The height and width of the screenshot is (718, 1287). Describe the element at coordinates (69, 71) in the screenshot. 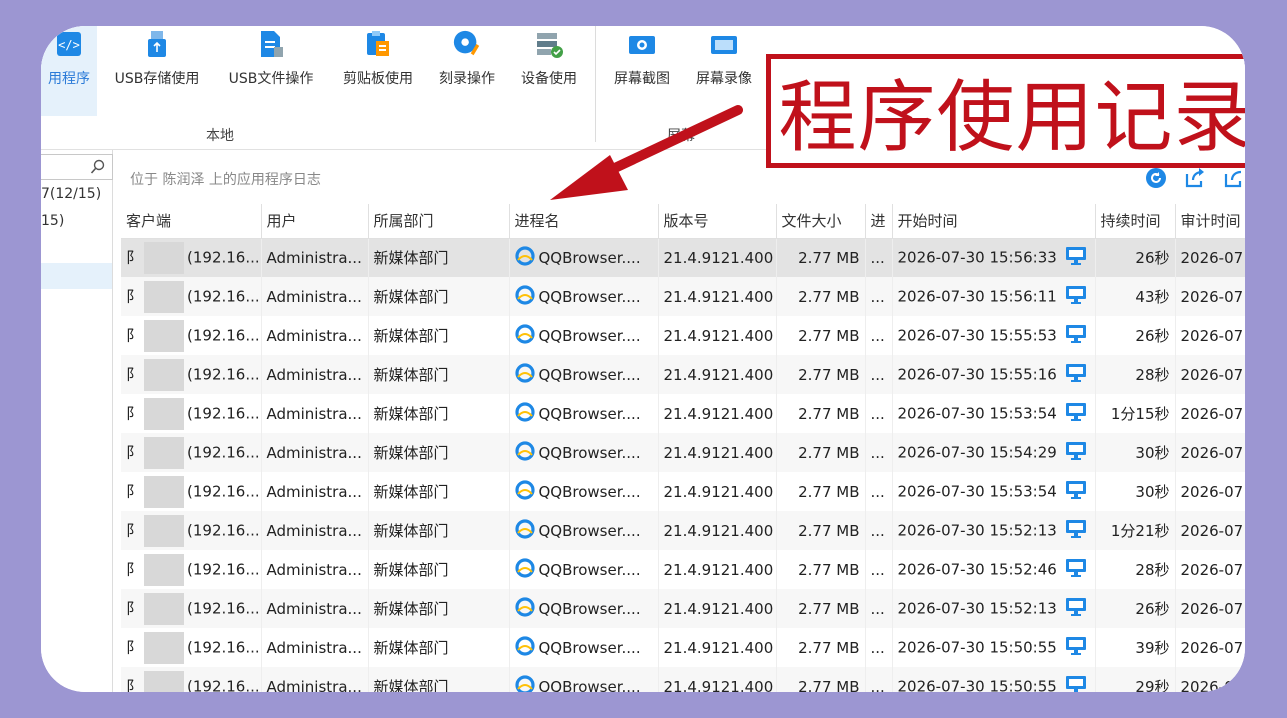

I see `ribbon-app-usage-button: </> 用程序` at that location.